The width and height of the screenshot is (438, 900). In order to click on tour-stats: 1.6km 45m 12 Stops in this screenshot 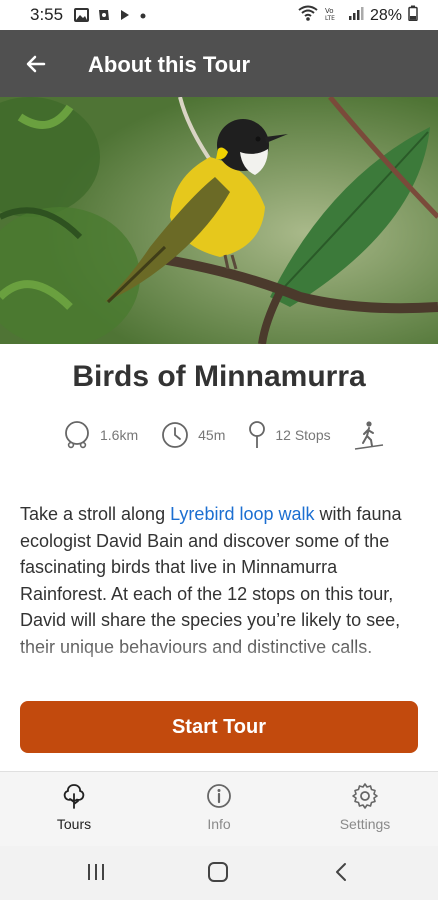, I will do `click(238, 435)`.